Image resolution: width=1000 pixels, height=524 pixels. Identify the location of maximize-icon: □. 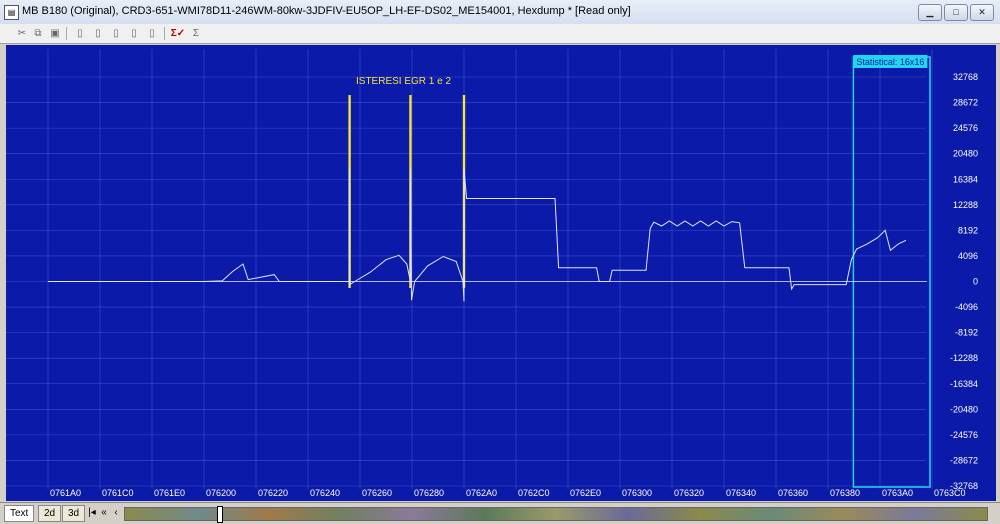
(956, 12).